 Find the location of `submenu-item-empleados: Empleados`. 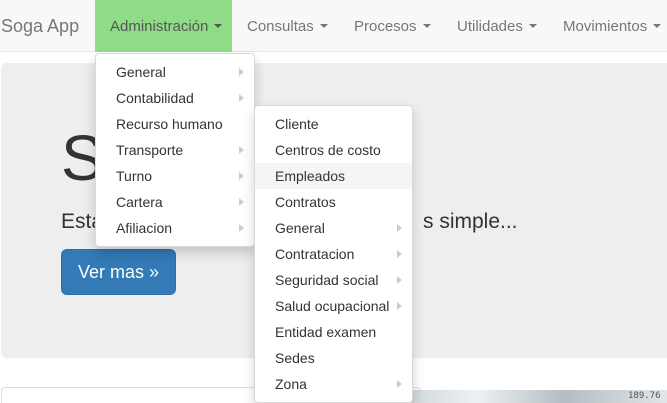

submenu-item-empleados: Empleados is located at coordinates (333, 176).